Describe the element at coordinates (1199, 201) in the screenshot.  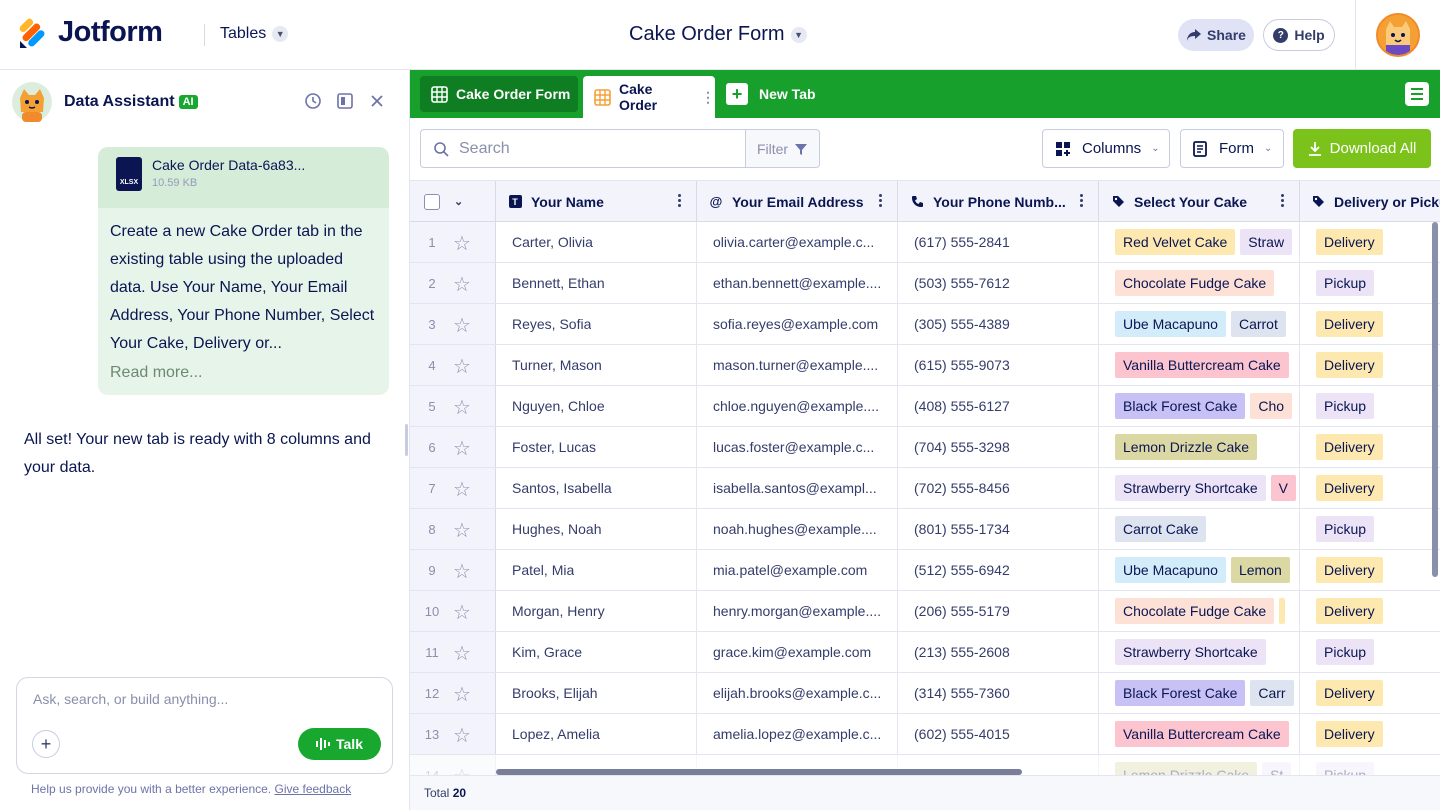
I see `column-header-cake: Select Your Cake` at that location.